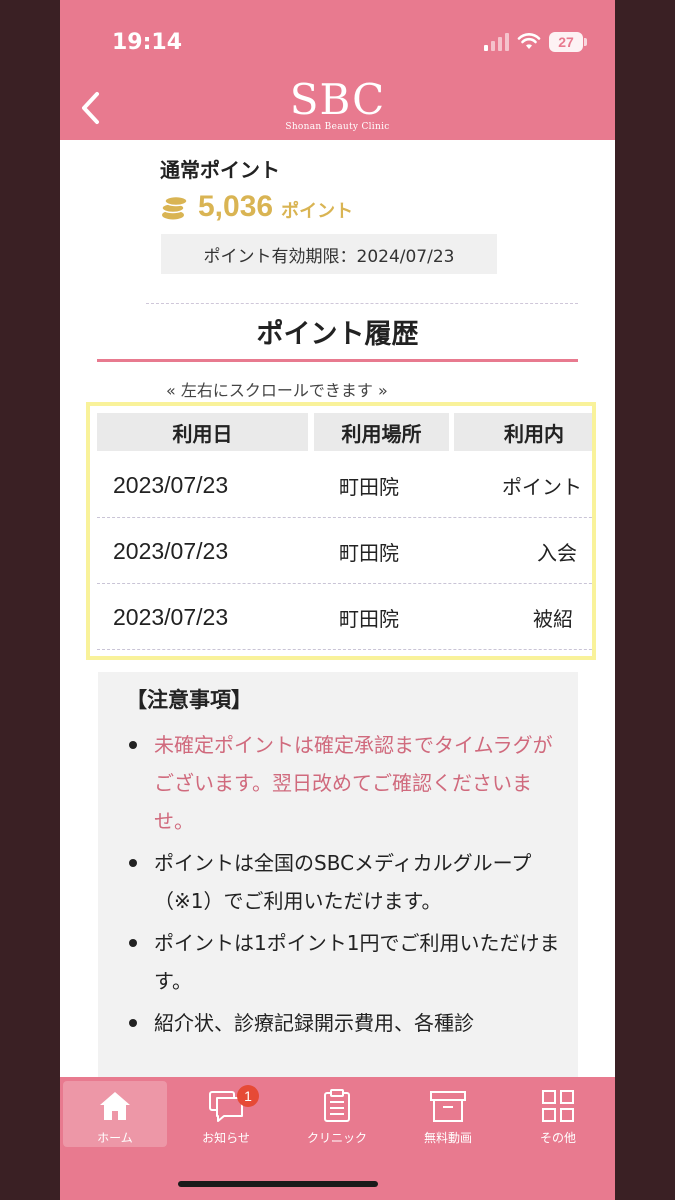 This screenshot has width=675, height=1200. What do you see at coordinates (344, 1023) in the screenshot?
I see `note-item: 紹介状、診療記録開示費用、各種診` at bounding box center [344, 1023].